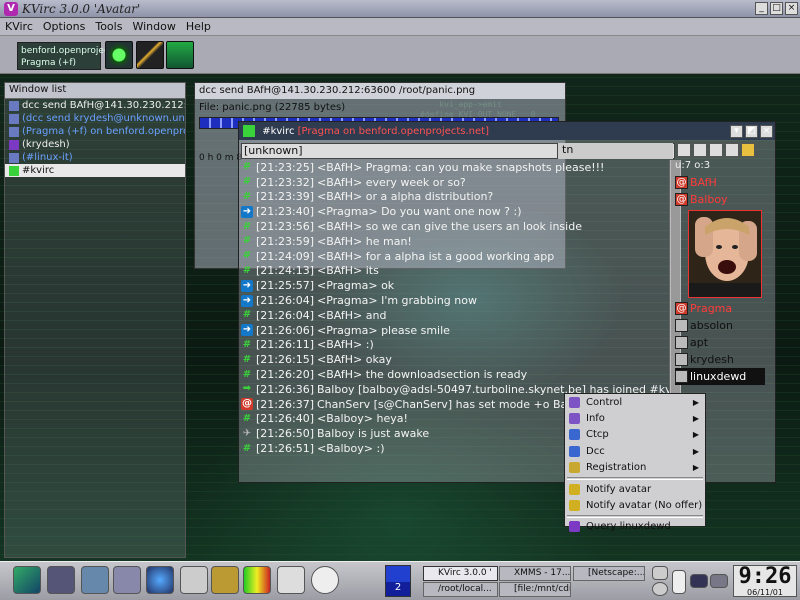 The width and height of the screenshot is (800, 600). What do you see at coordinates (693, 165) in the screenshot?
I see `user-count: u:7 o:3` at bounding box center [693, 165].